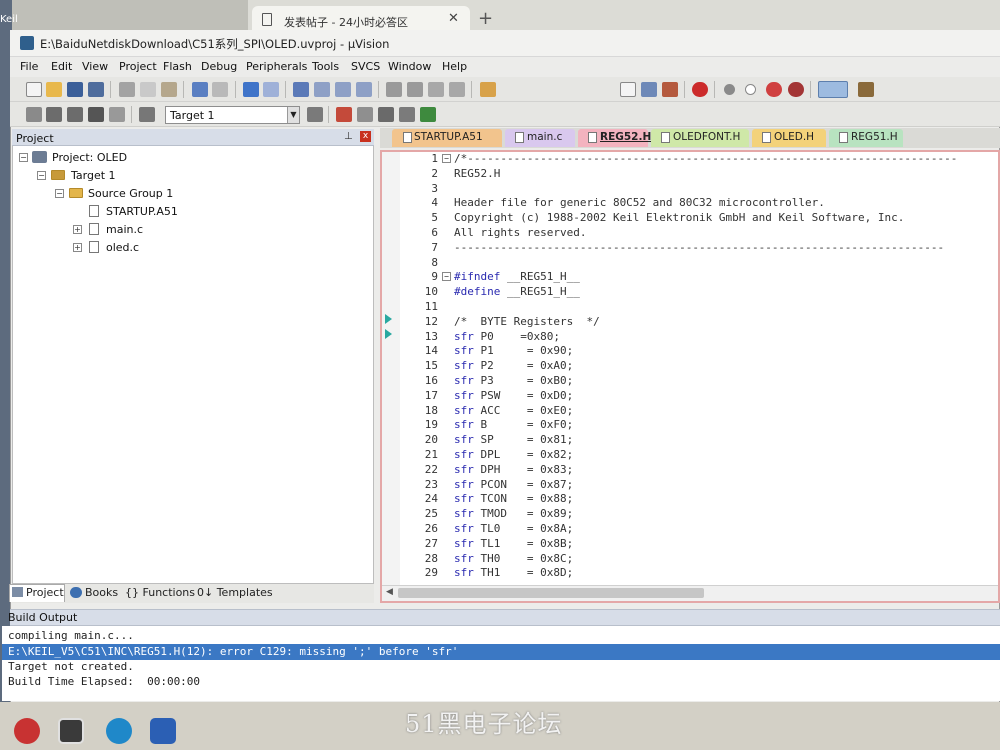 Image resolution: width=1000 pixels, height=750 pixels. What do you see at coordinates (700, 277) in the screenshot?
I see `code-line: 9− #ifndef __REG51_H__` at bounding box center [700, 277].